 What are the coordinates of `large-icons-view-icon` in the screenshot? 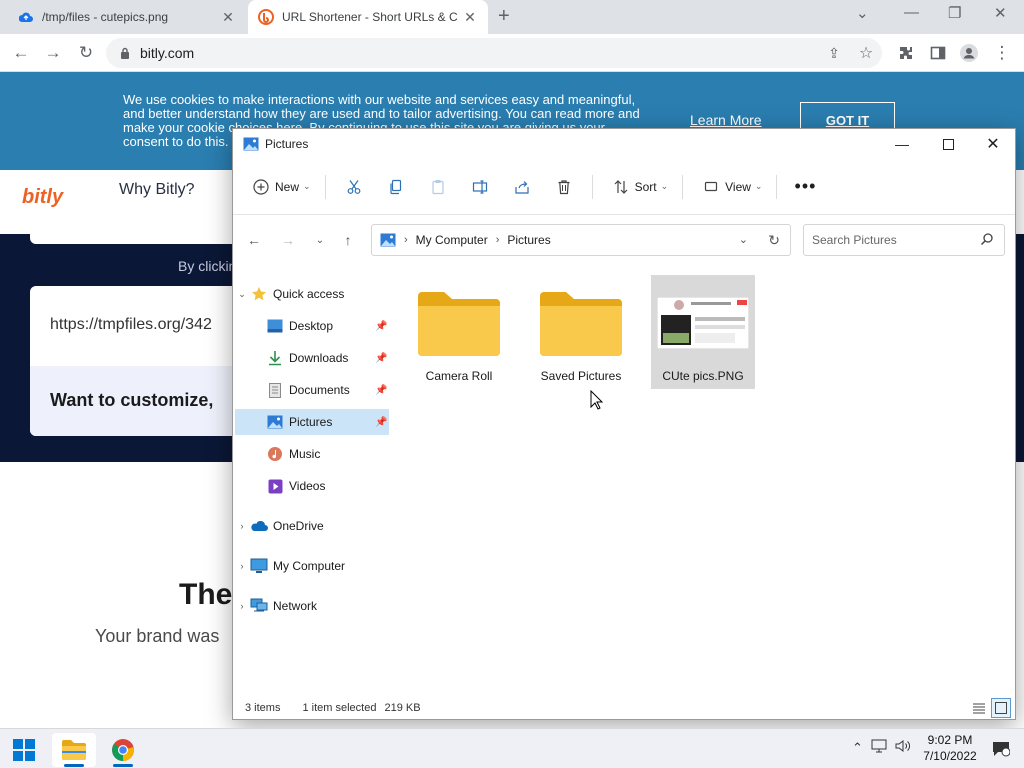 It's located at (1001, 708).